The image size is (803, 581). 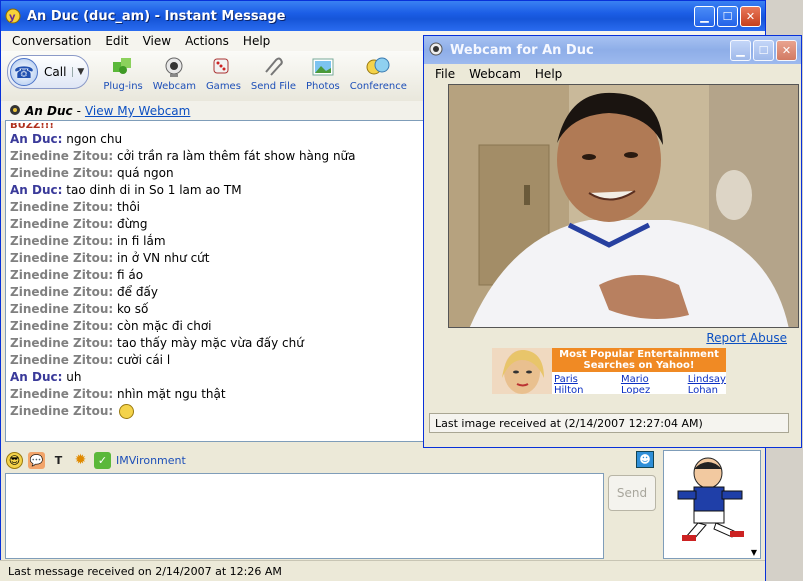 What do you see at coordinates (174, 67) in the screenshot?
I see `webcam-icon` at bounding box center [174, 67].